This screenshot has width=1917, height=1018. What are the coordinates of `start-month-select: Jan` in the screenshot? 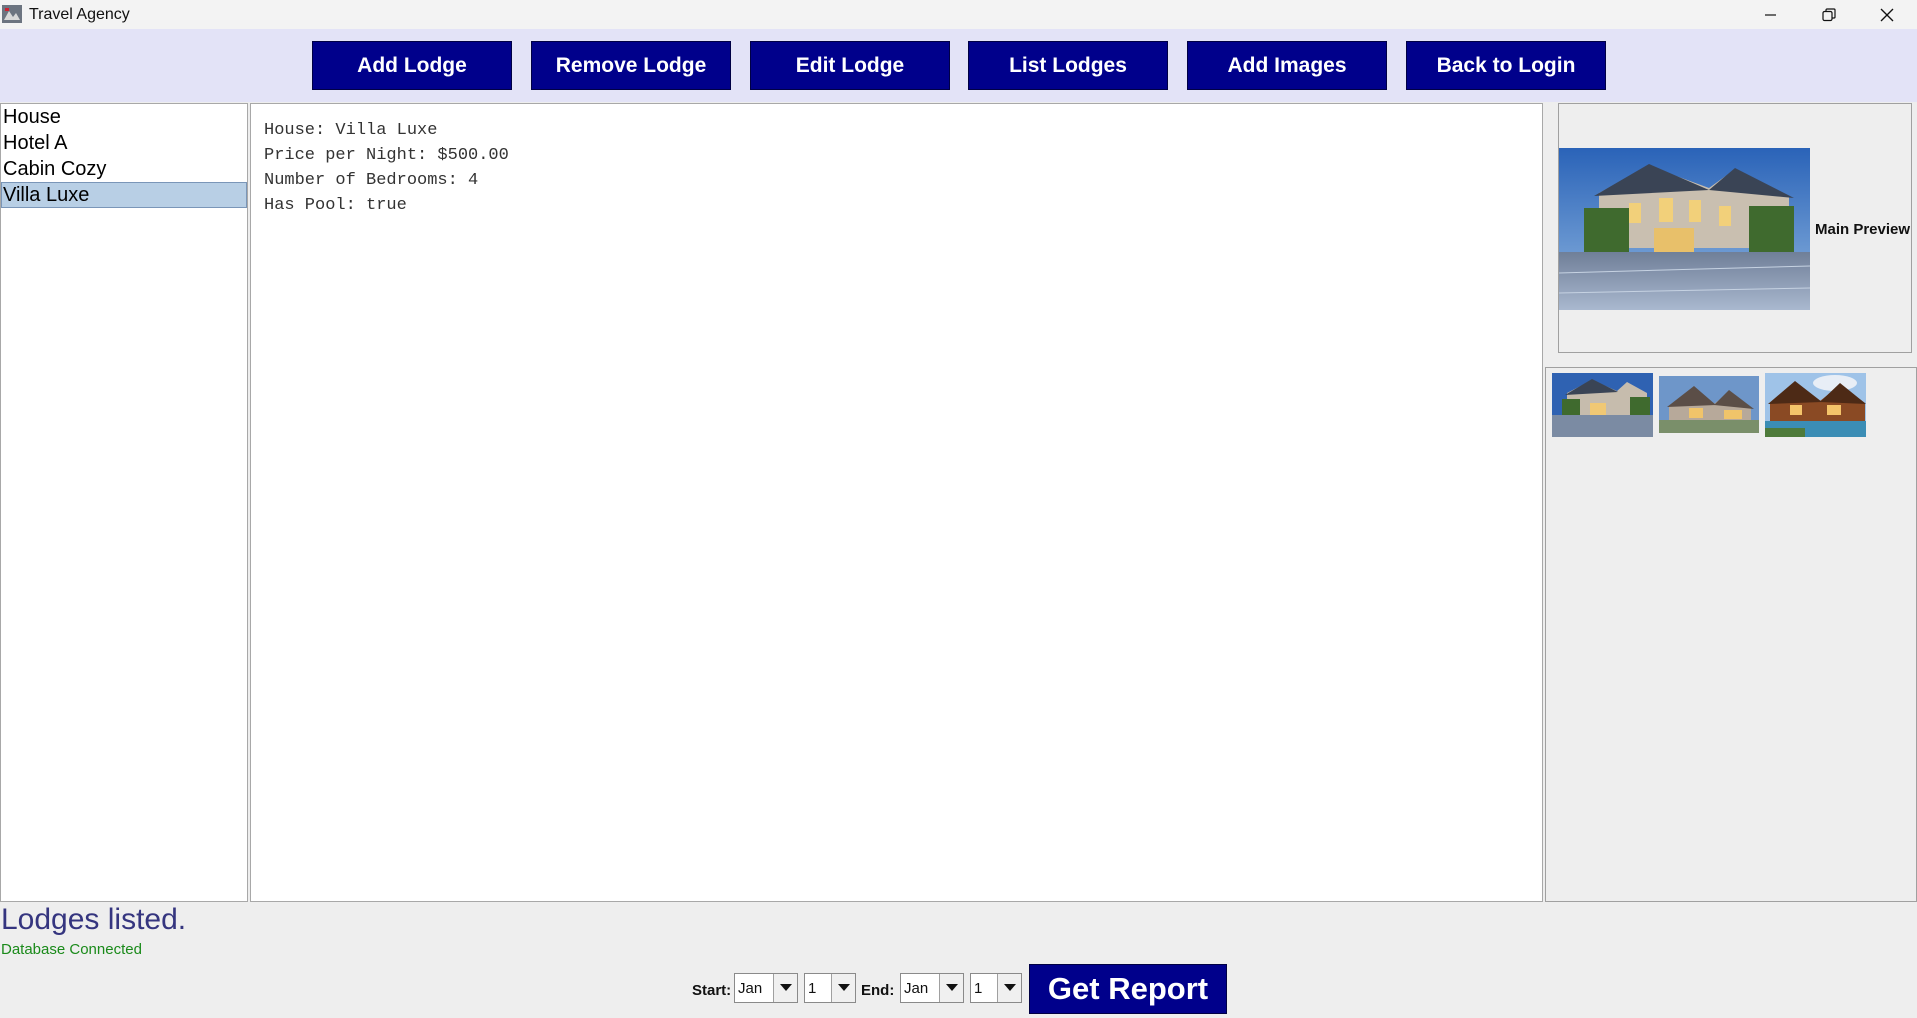 It's located at (766, 988).